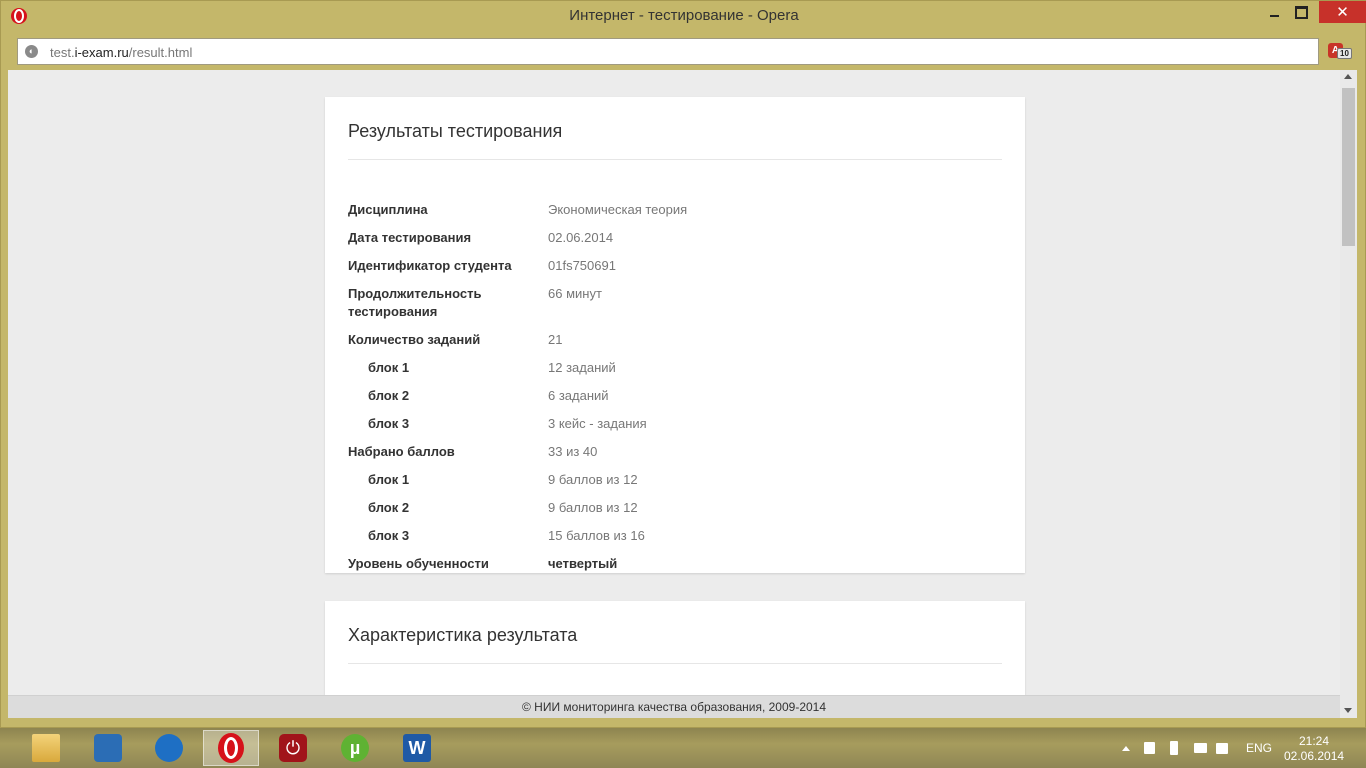 The image size is (1366, 768). I want to click on minimize-button, so click(1274, 12).